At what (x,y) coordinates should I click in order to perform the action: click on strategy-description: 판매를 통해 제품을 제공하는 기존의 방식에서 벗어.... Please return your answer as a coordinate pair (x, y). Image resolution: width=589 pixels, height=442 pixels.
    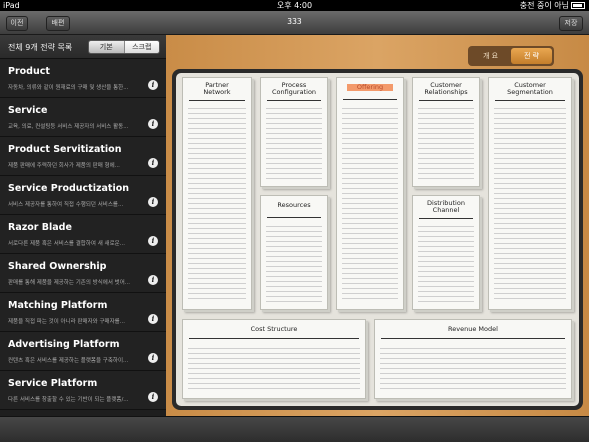
    Looking at the image, I should click on (69, 283).